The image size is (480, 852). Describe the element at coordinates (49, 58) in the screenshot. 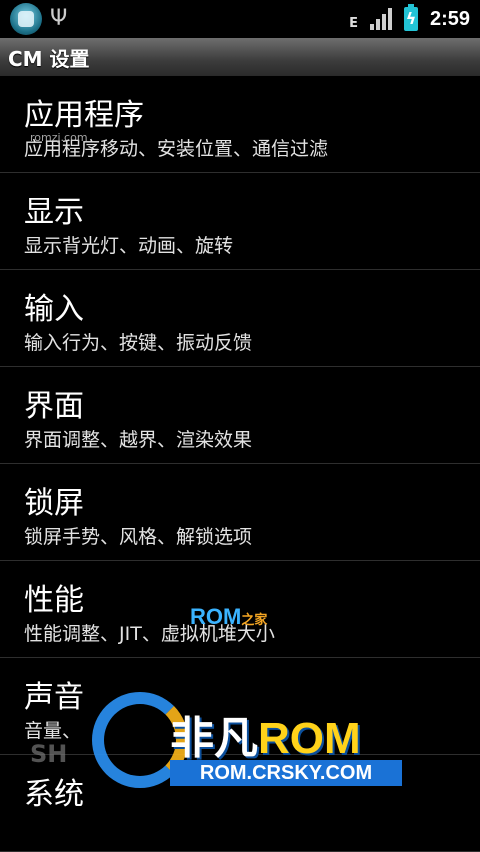

I see `page-title: CM 设置` at that location.